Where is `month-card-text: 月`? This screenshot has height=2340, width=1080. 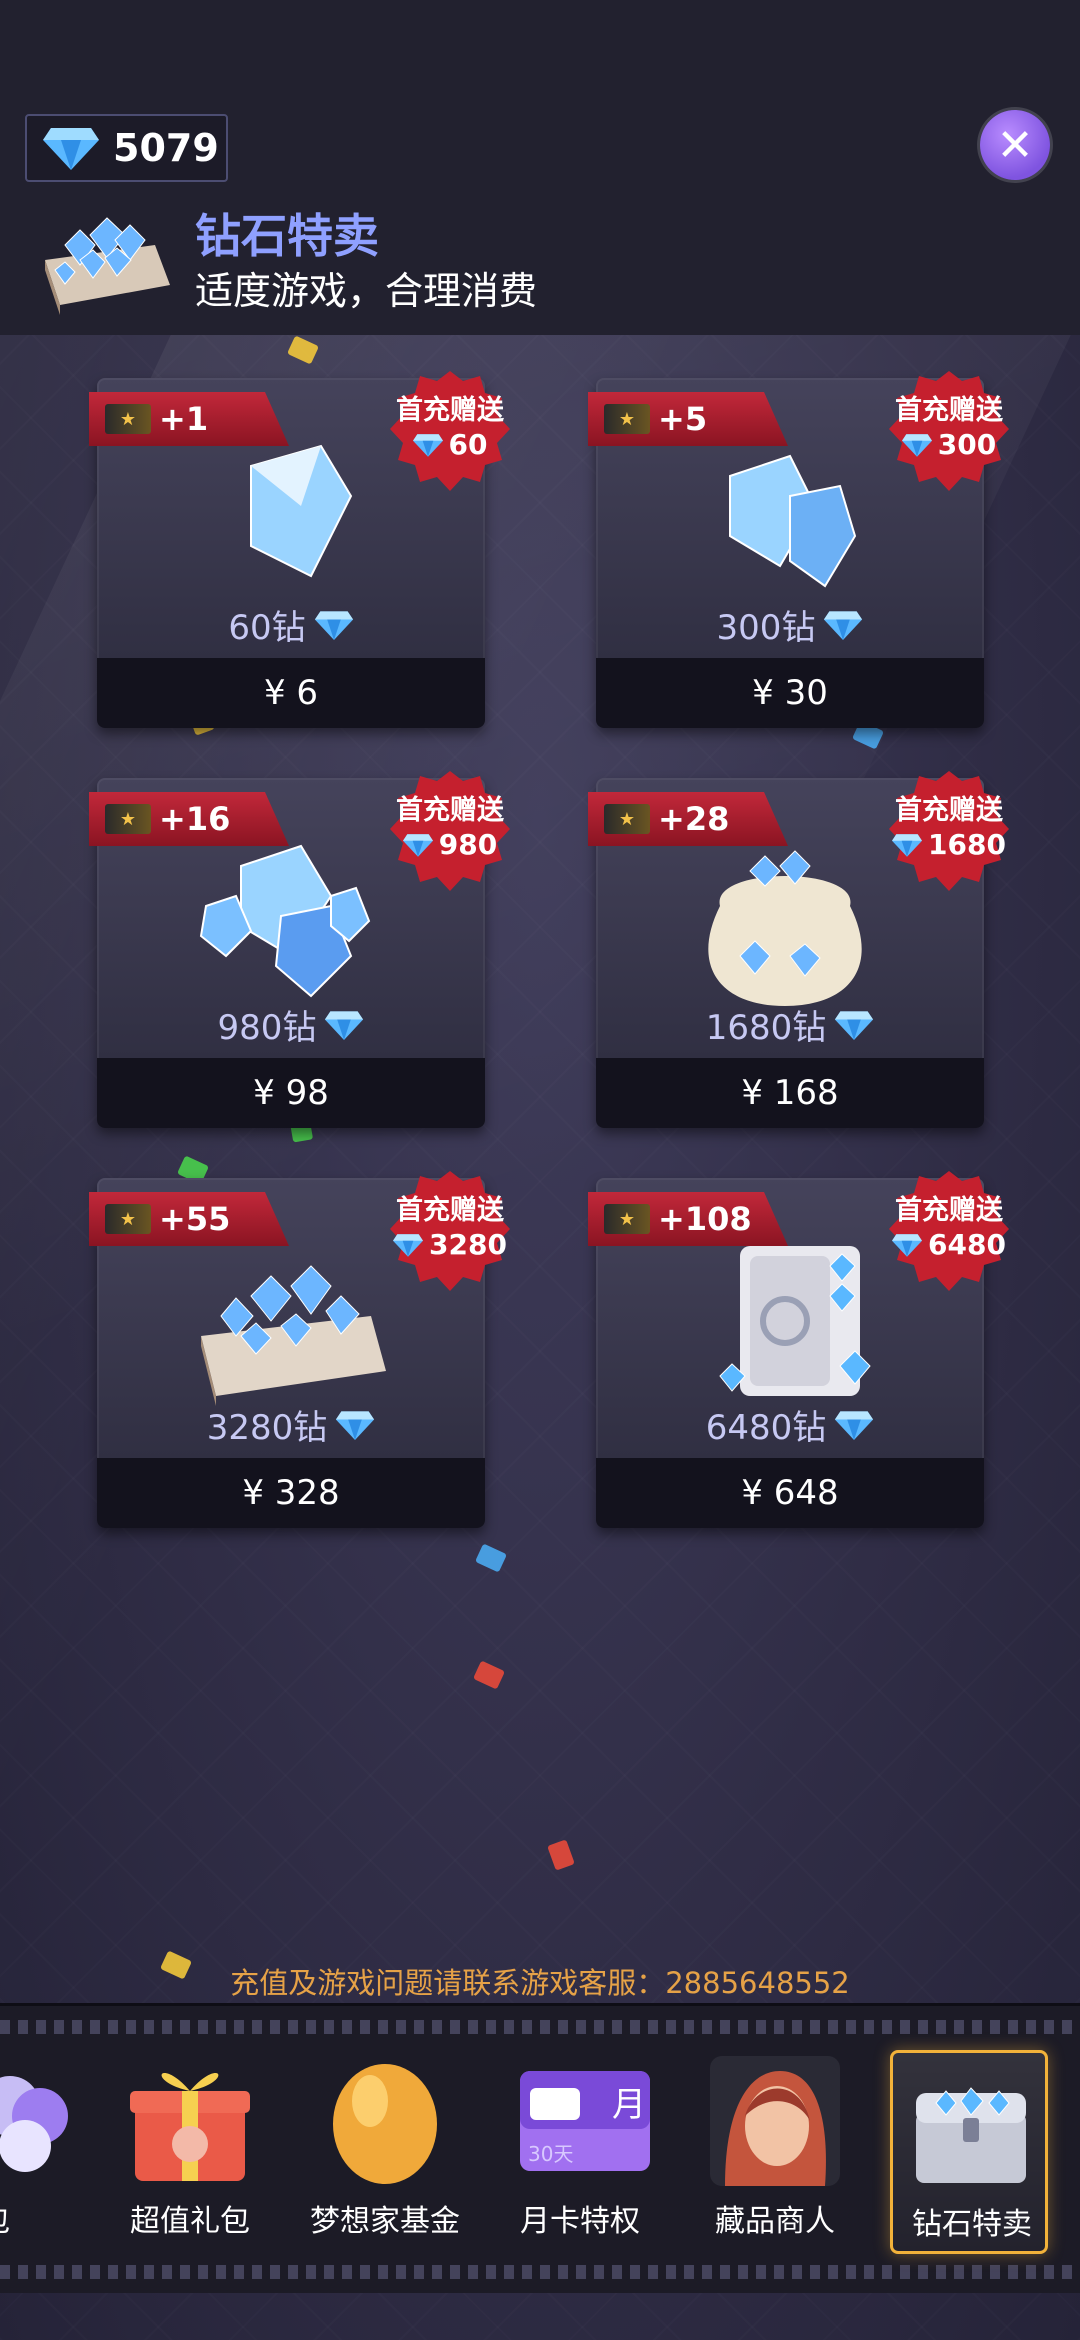
month-card-text: 月 is located at coordinates (629, 2105).